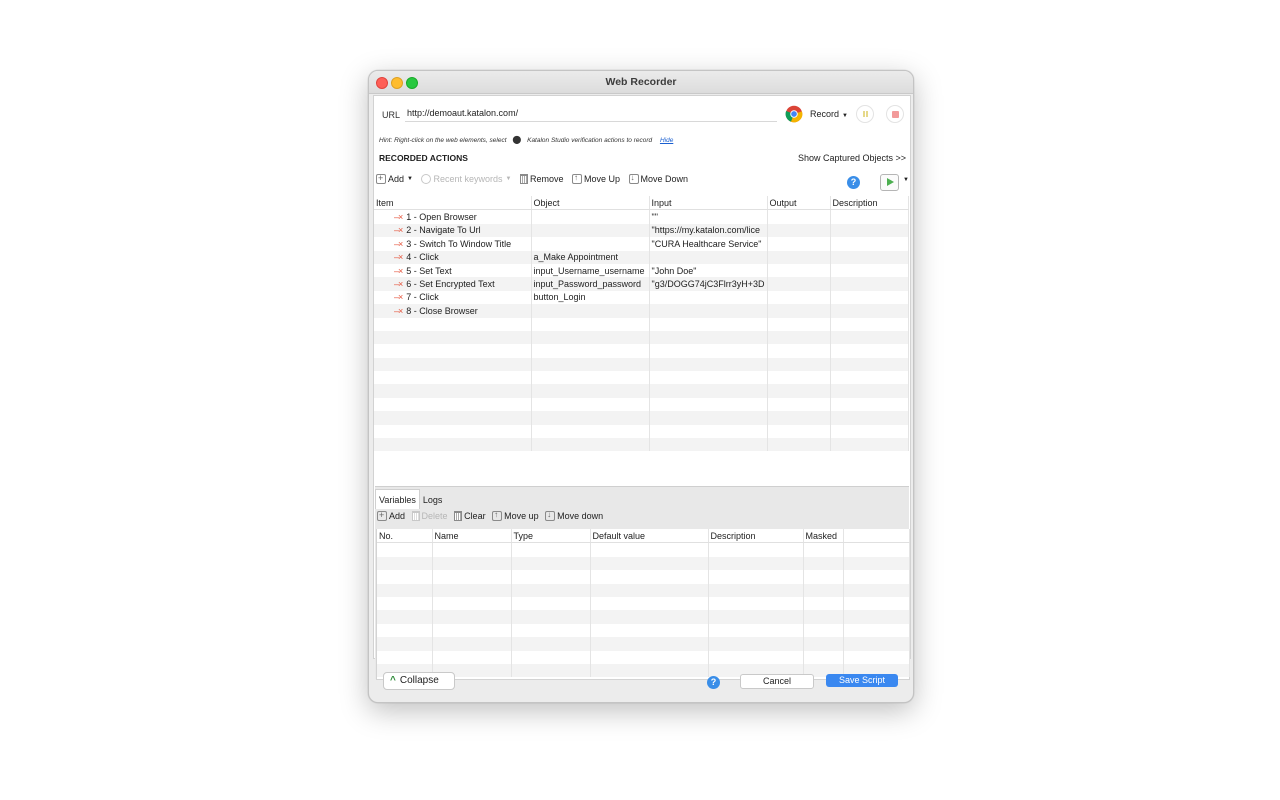 The height and width of the screenshot is (800, 1280). Describe the element at coordinates (419, 681) in the screenshot. I see `collapse-button: ^ Collapse` at that location.